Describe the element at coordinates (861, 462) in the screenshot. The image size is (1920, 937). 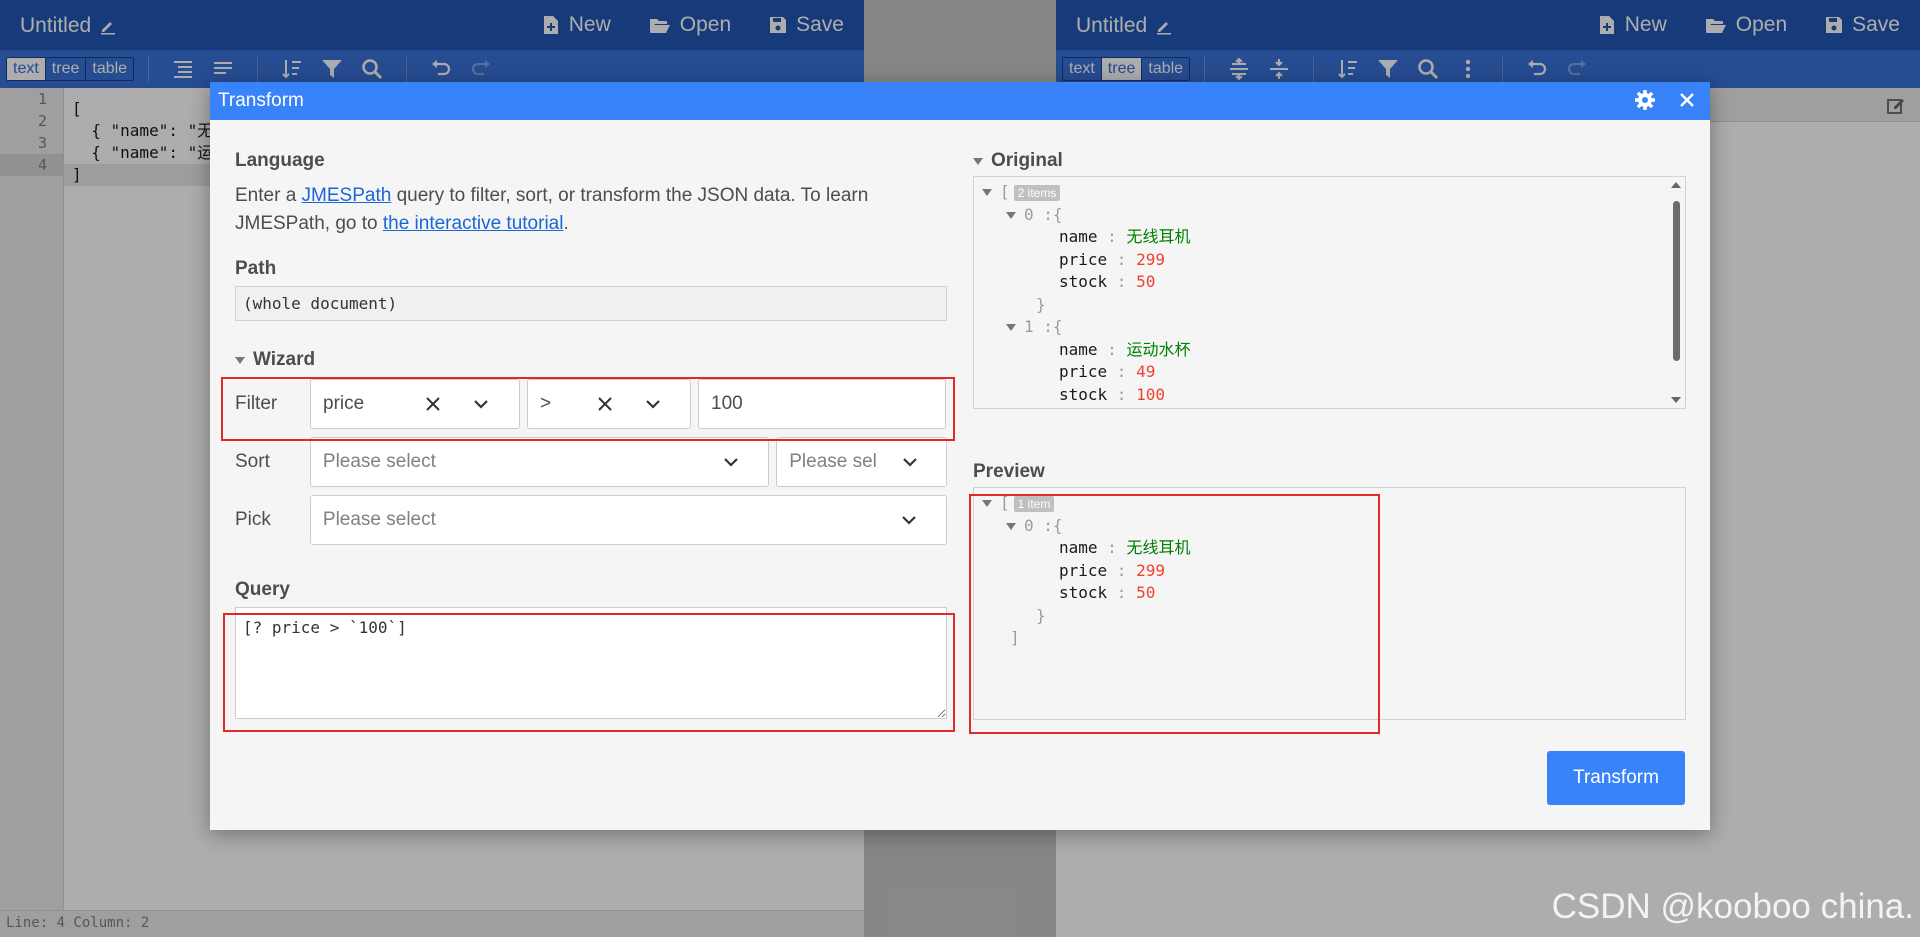
I see `sort-direction-select: Please sel` at that location.